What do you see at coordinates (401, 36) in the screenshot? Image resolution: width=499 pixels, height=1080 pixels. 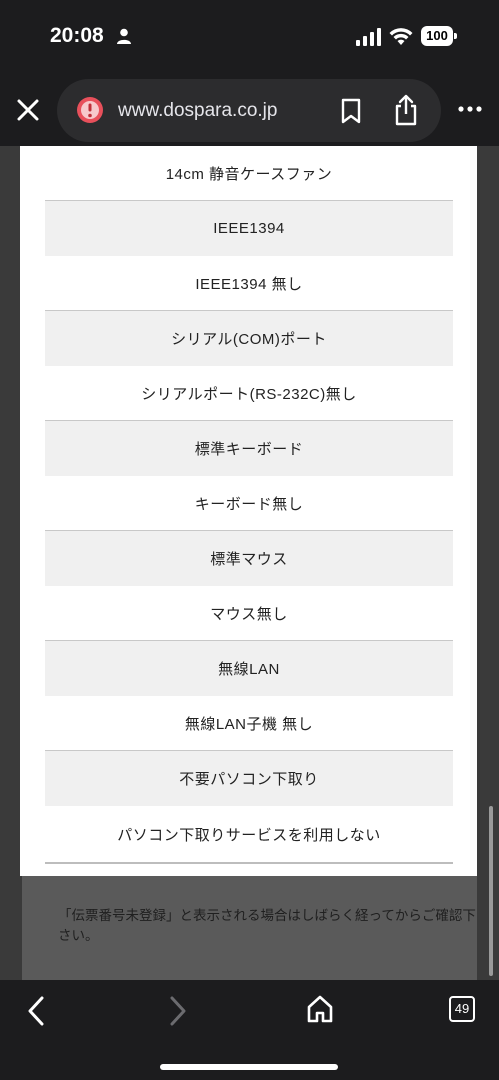 I see `wifi-icon` at bounding box center [401, 36].